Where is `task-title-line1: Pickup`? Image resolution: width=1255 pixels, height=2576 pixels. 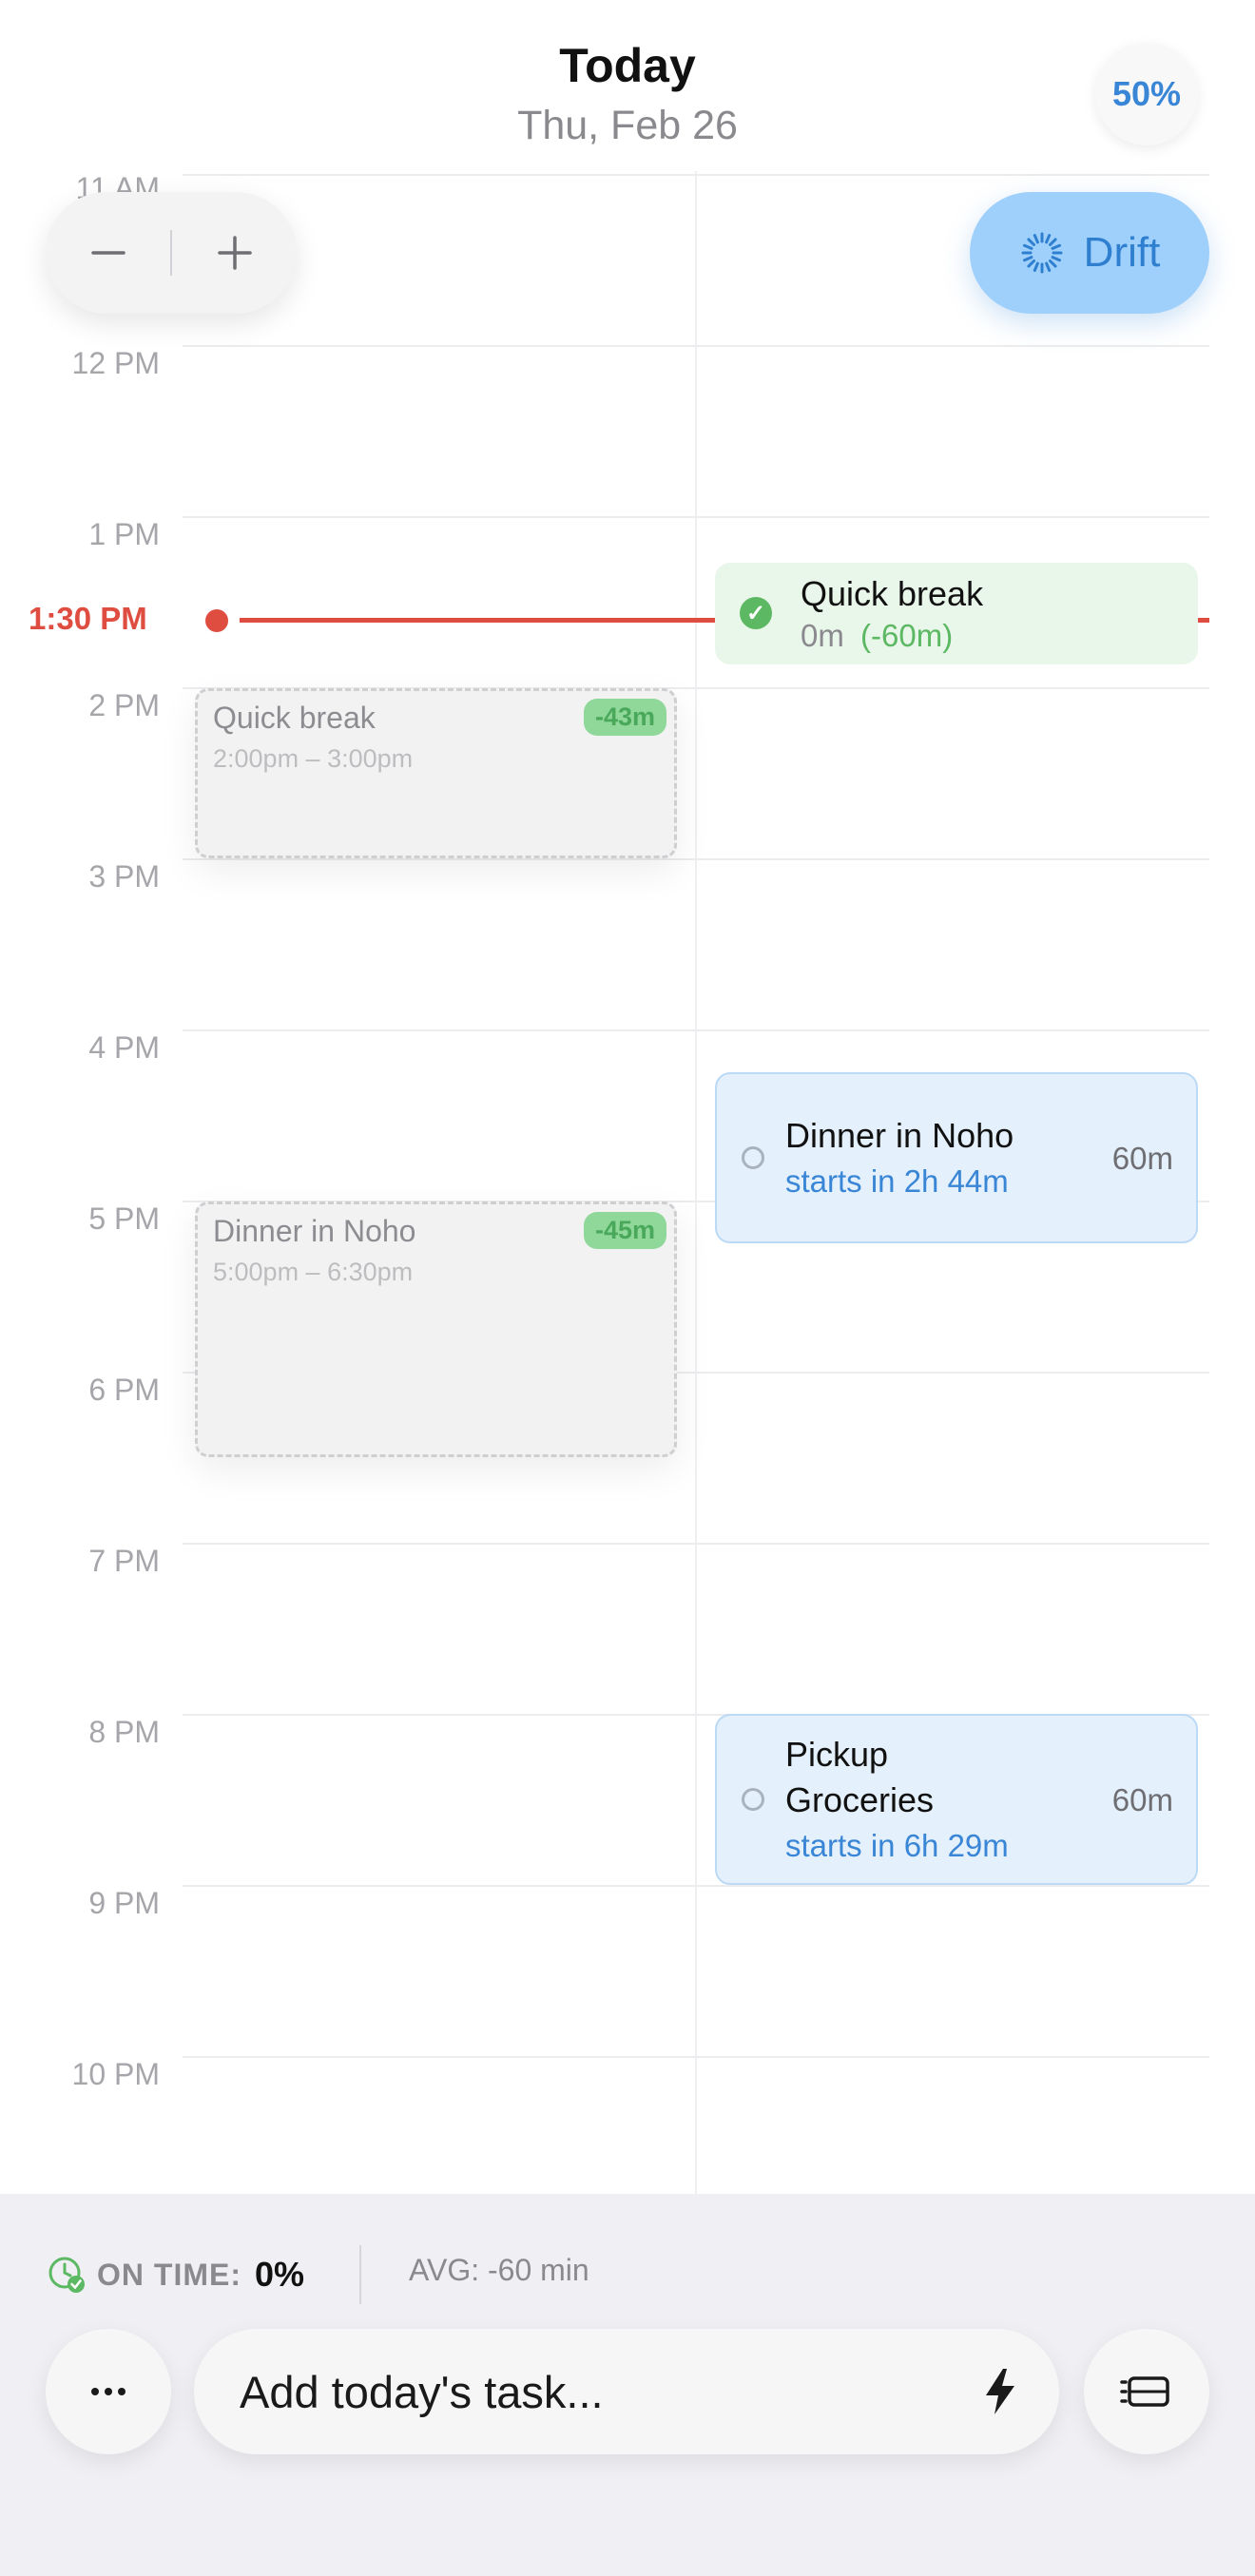 task-title-line1: Pickup is located at coordinates (837, 1754).